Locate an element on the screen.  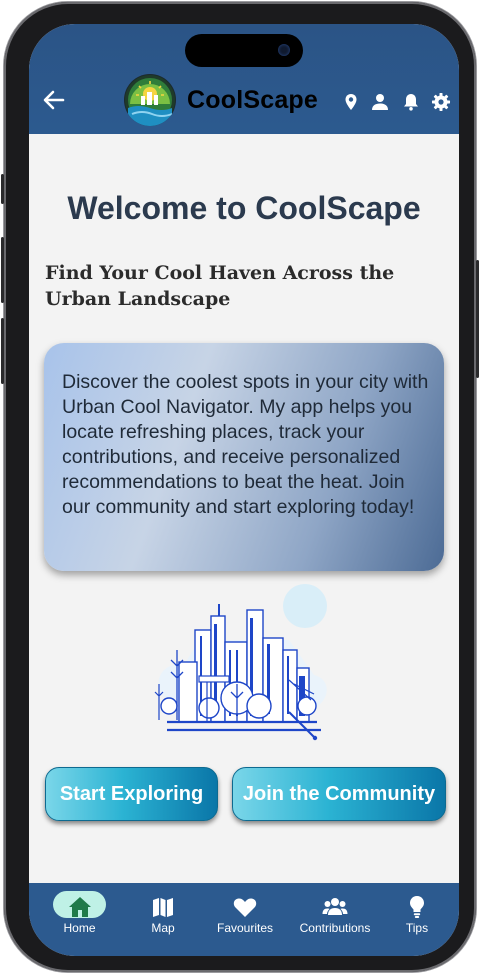
start-exploring-button: Start Exploring is located at coordinates (131, 794).